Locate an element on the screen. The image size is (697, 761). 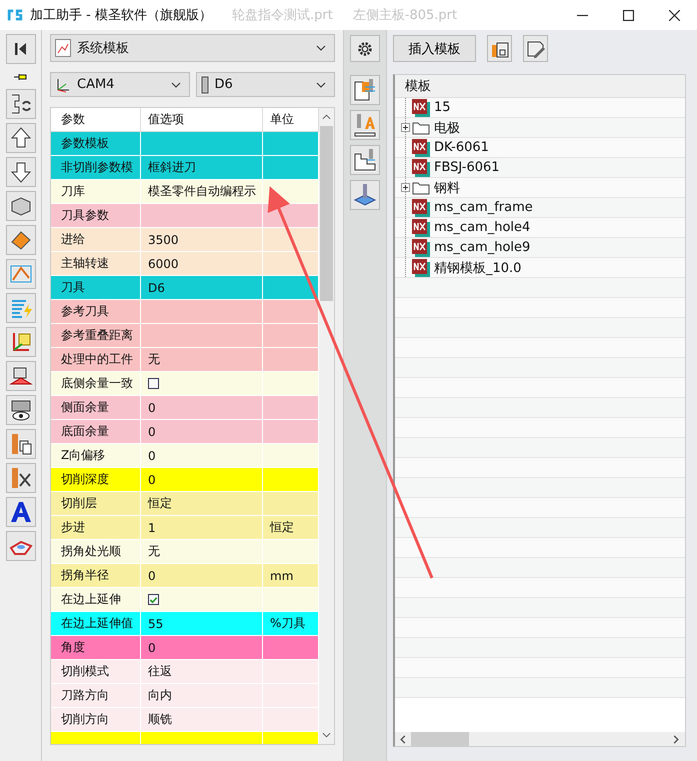
parameter-row: 主轴转速 6000 is located at coordinates (185, 264).